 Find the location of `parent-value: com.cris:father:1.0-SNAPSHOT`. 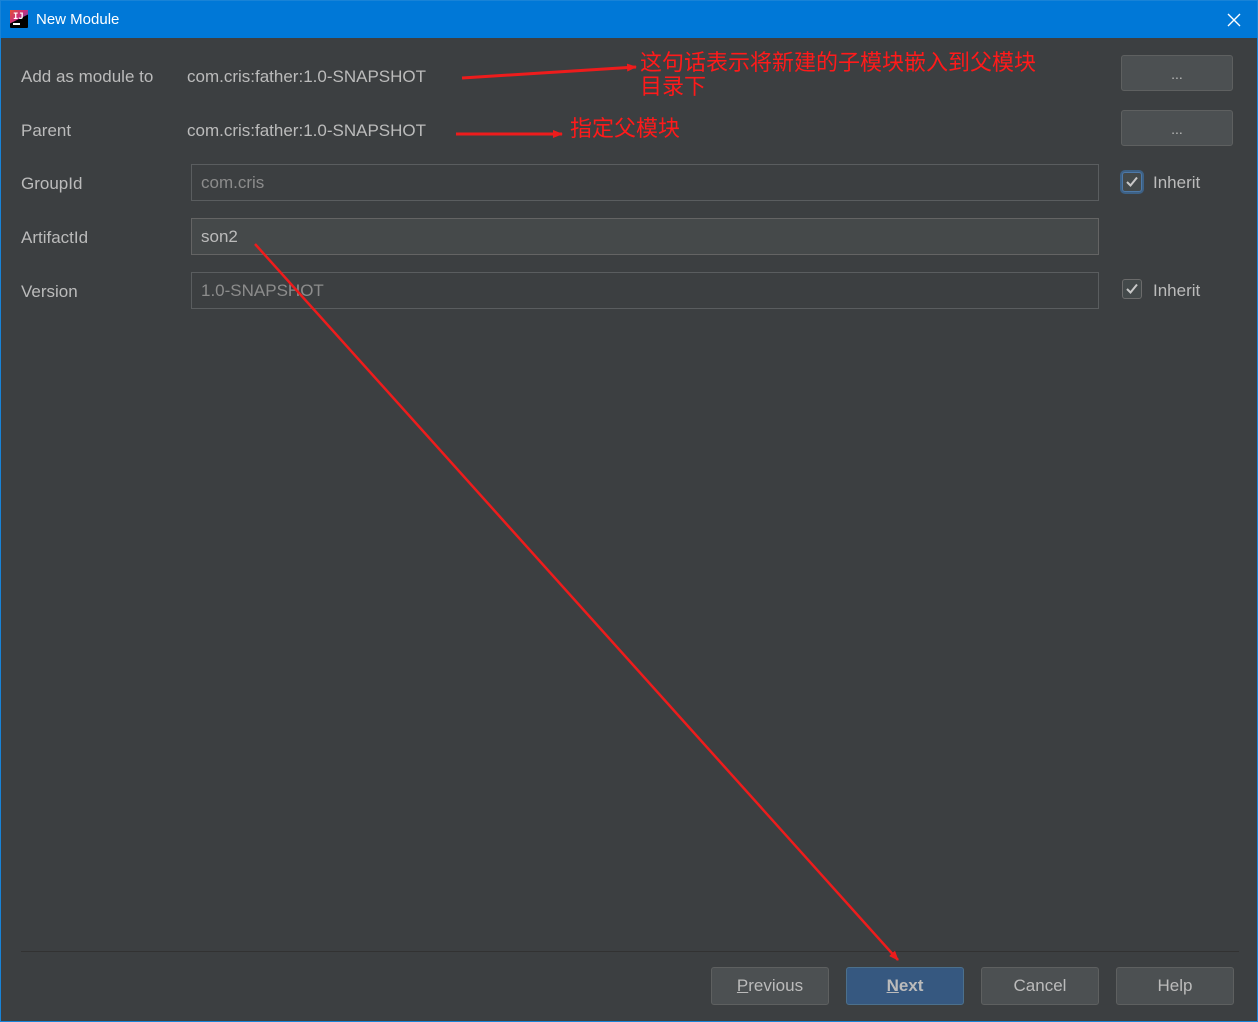

parent-value: com.cris:father:1.0-SNAPSHOT is located at coordinates (307, 130).